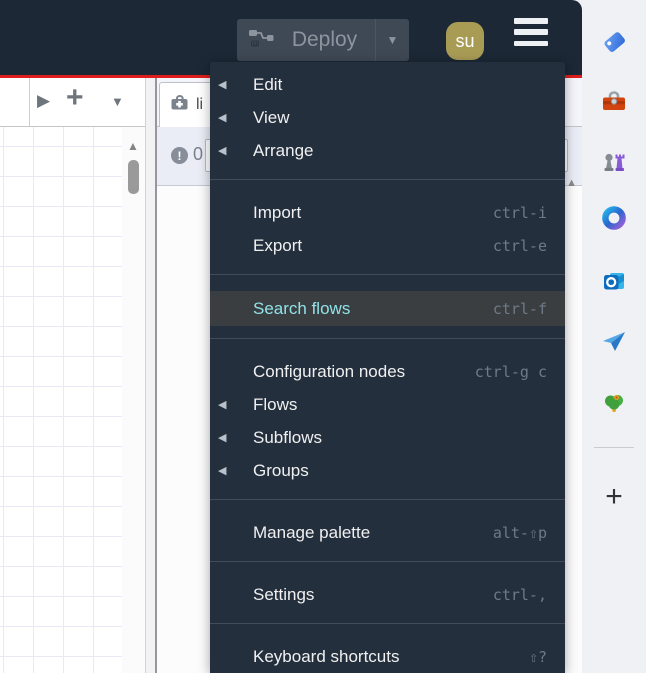 The width and height of the screenshot is (646, 673). What do you see at coordinates (133, 146) in the screenshot?
I see `scroll-up-icon: ▲` at bounding box center [133, 146].